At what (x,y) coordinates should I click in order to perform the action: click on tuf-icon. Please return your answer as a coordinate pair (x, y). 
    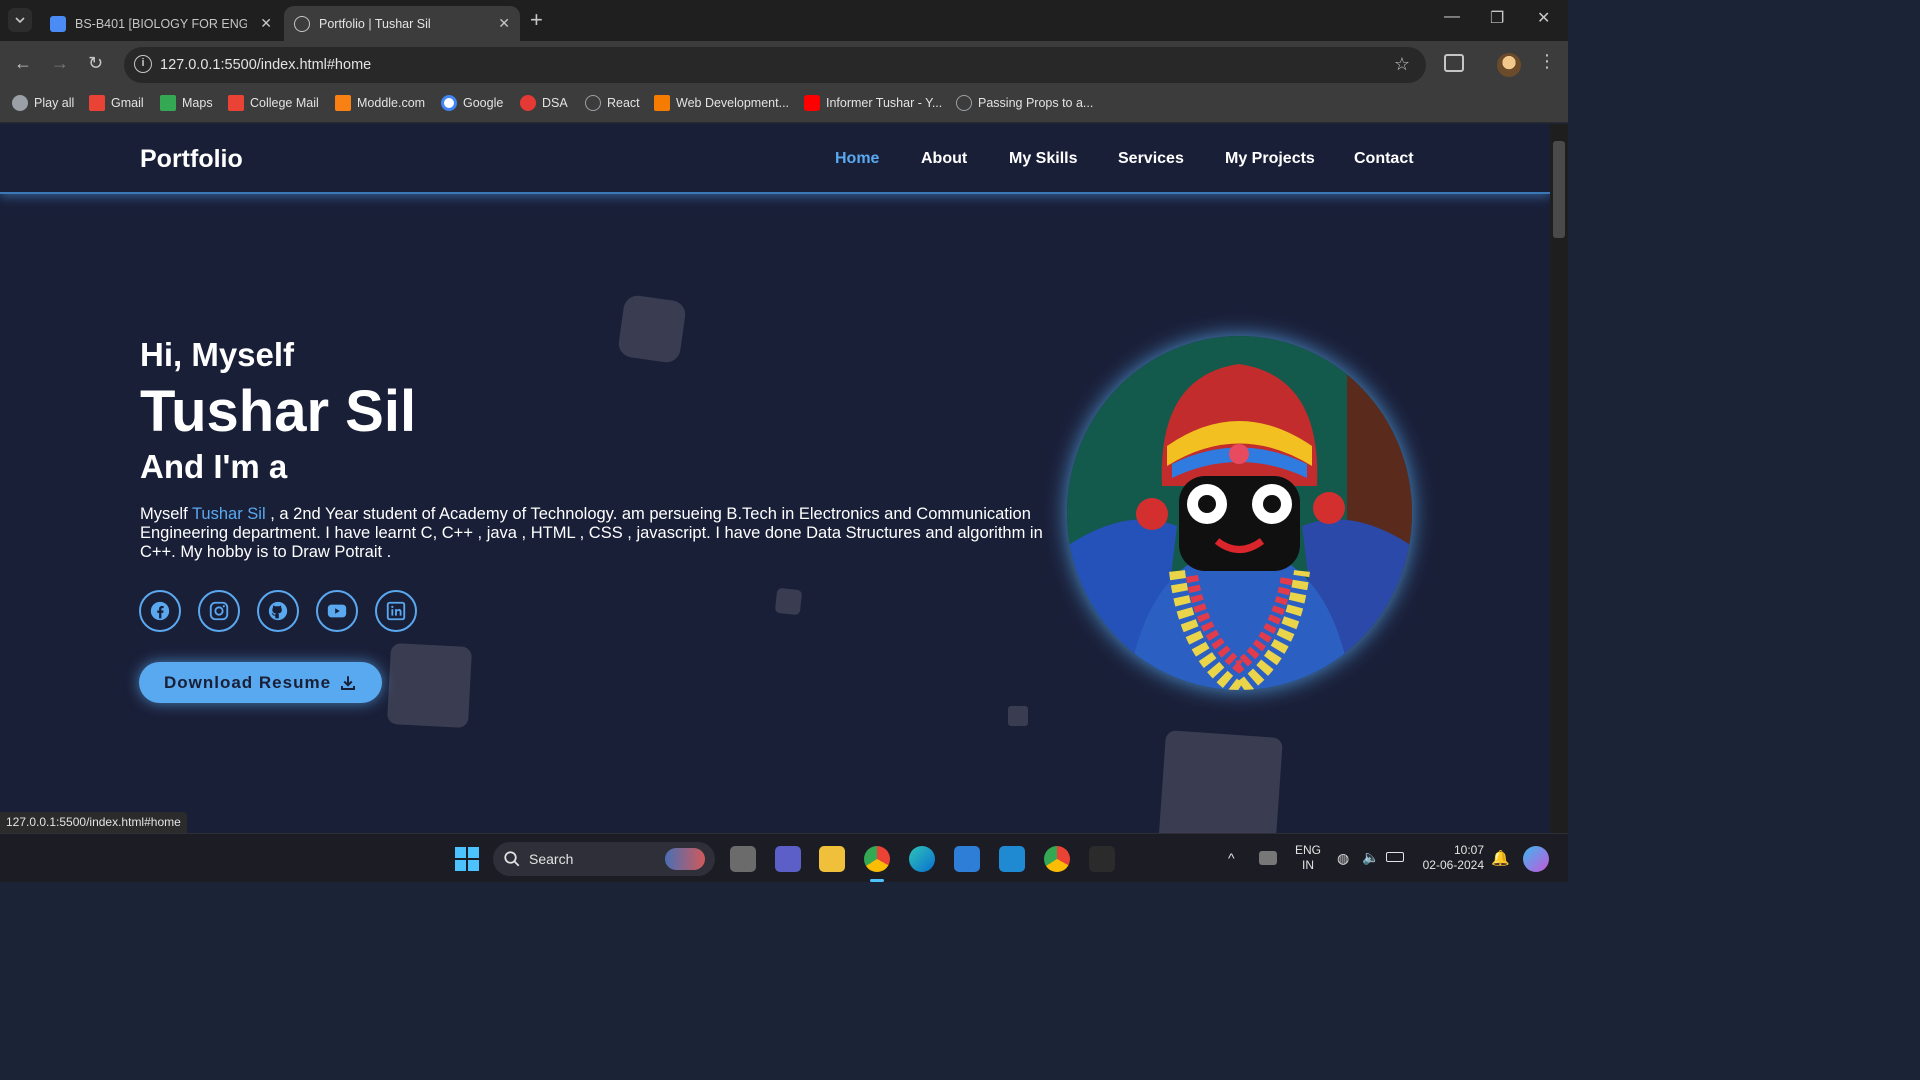
    Looking at the image, I should click on (528, 103).